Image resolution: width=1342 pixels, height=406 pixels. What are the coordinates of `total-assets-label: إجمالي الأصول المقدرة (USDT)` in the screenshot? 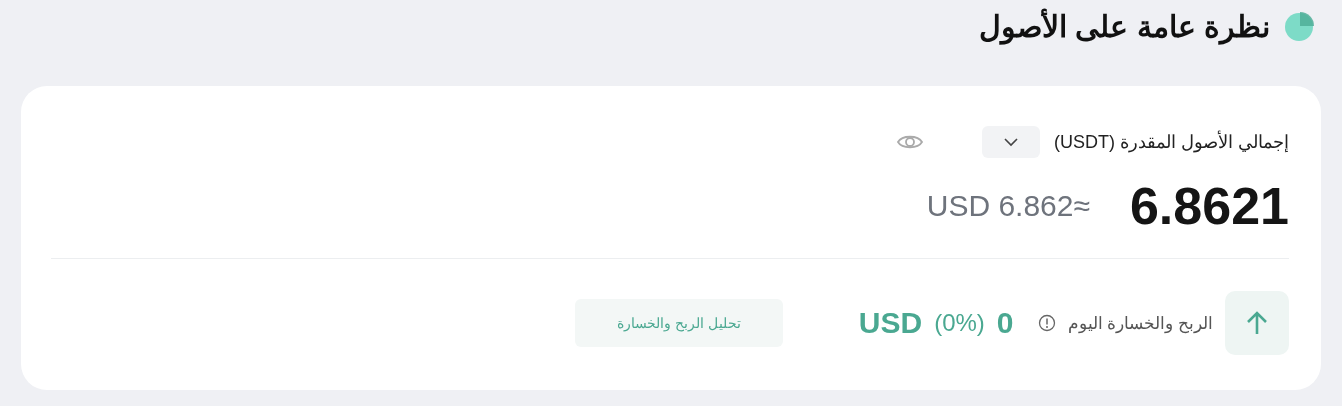 It's located at (1171, 142).